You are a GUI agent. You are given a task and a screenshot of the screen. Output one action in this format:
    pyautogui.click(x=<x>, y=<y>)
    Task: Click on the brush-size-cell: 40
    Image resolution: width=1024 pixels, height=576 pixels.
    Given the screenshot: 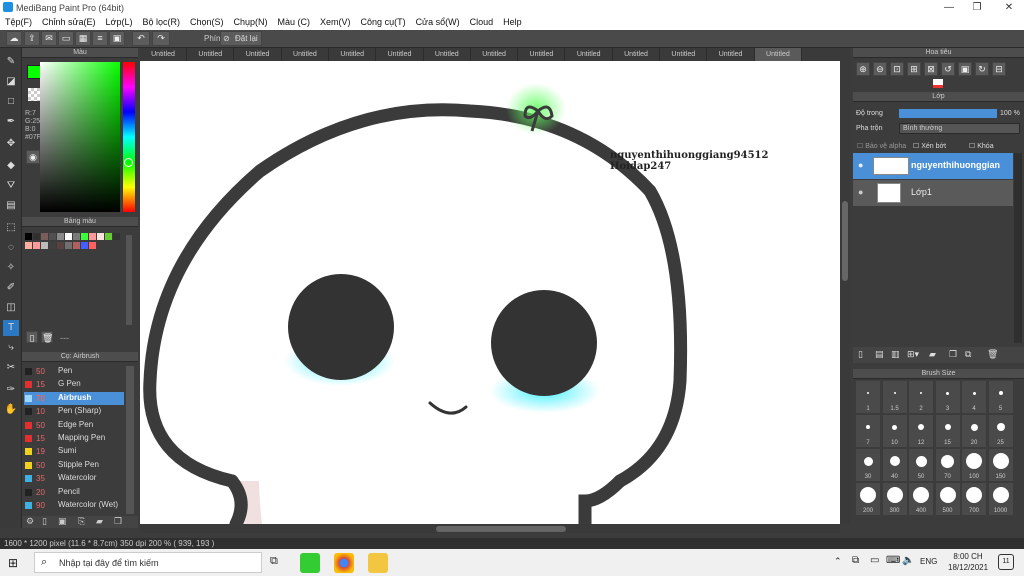 What is the action you would take?
    pyautogui.click(x=894, y=465)
    